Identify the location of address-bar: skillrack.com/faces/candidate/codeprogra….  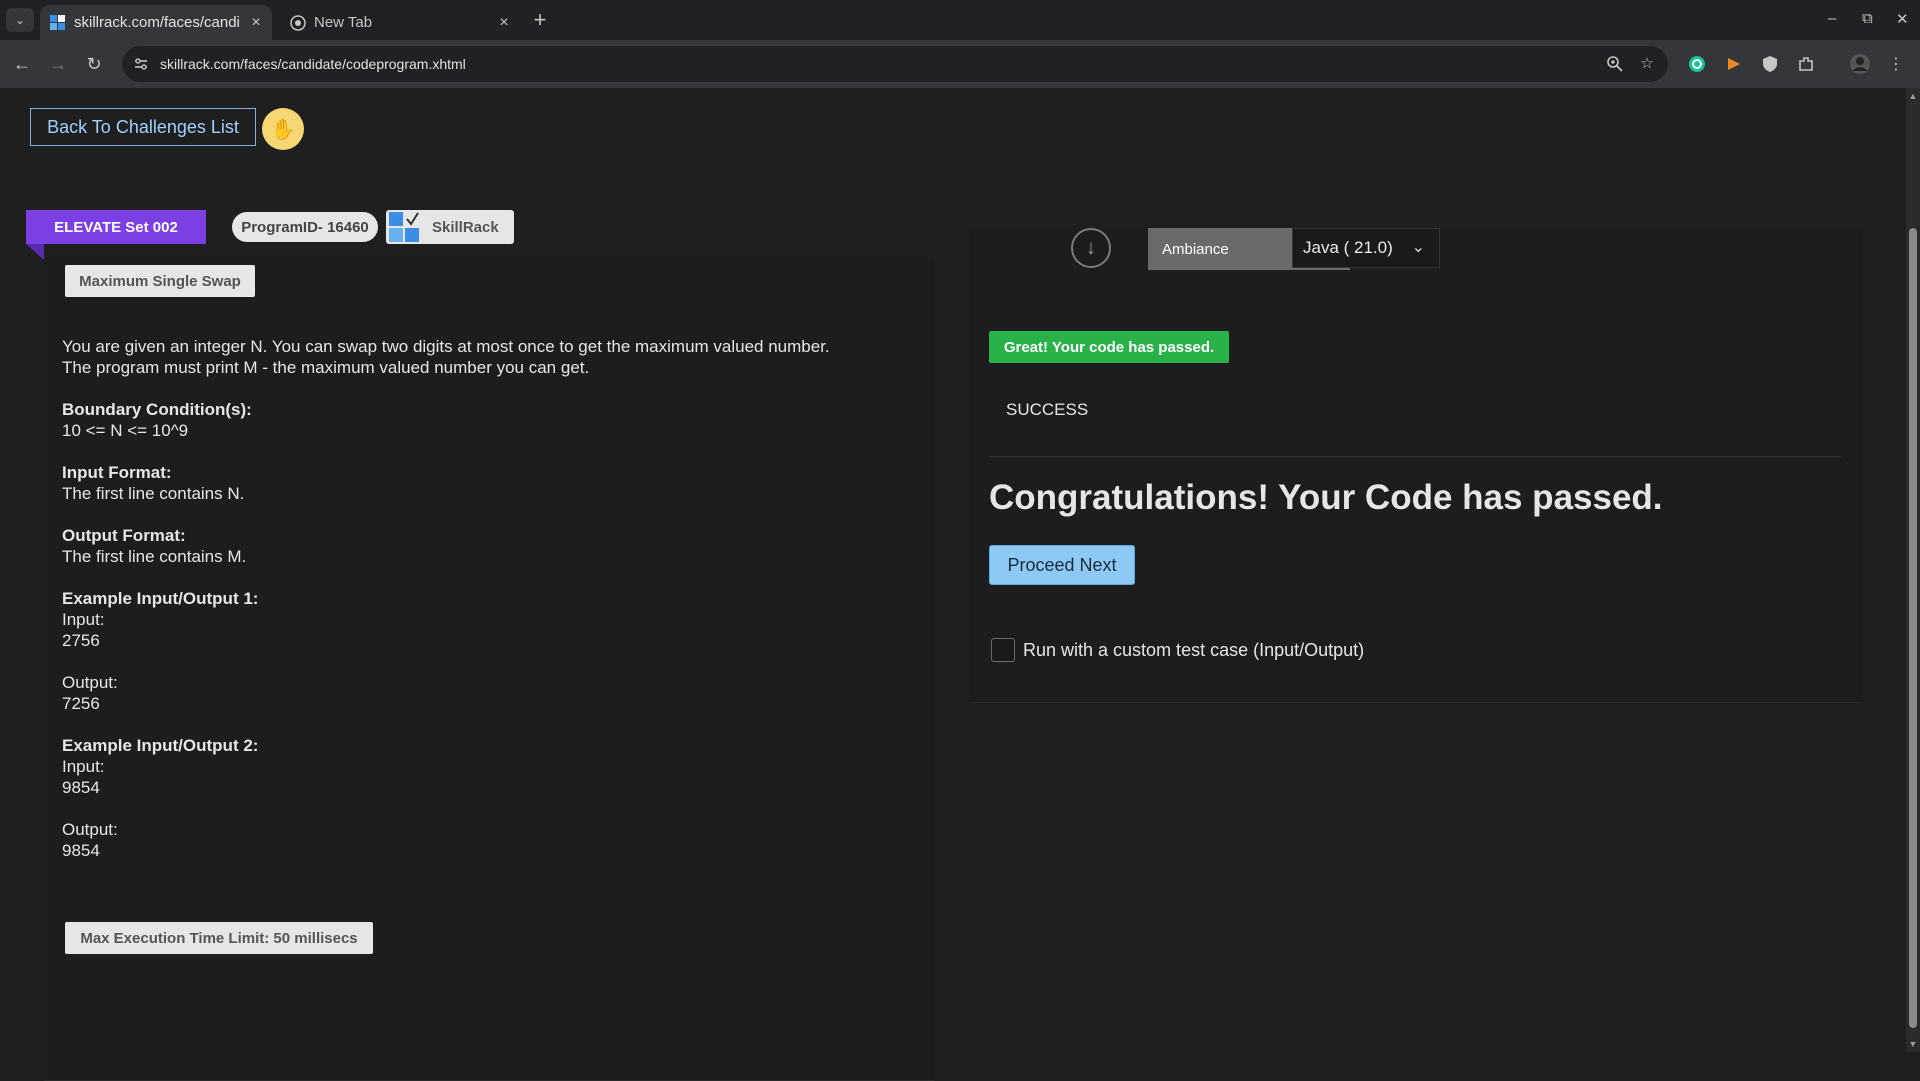
(895, 64).